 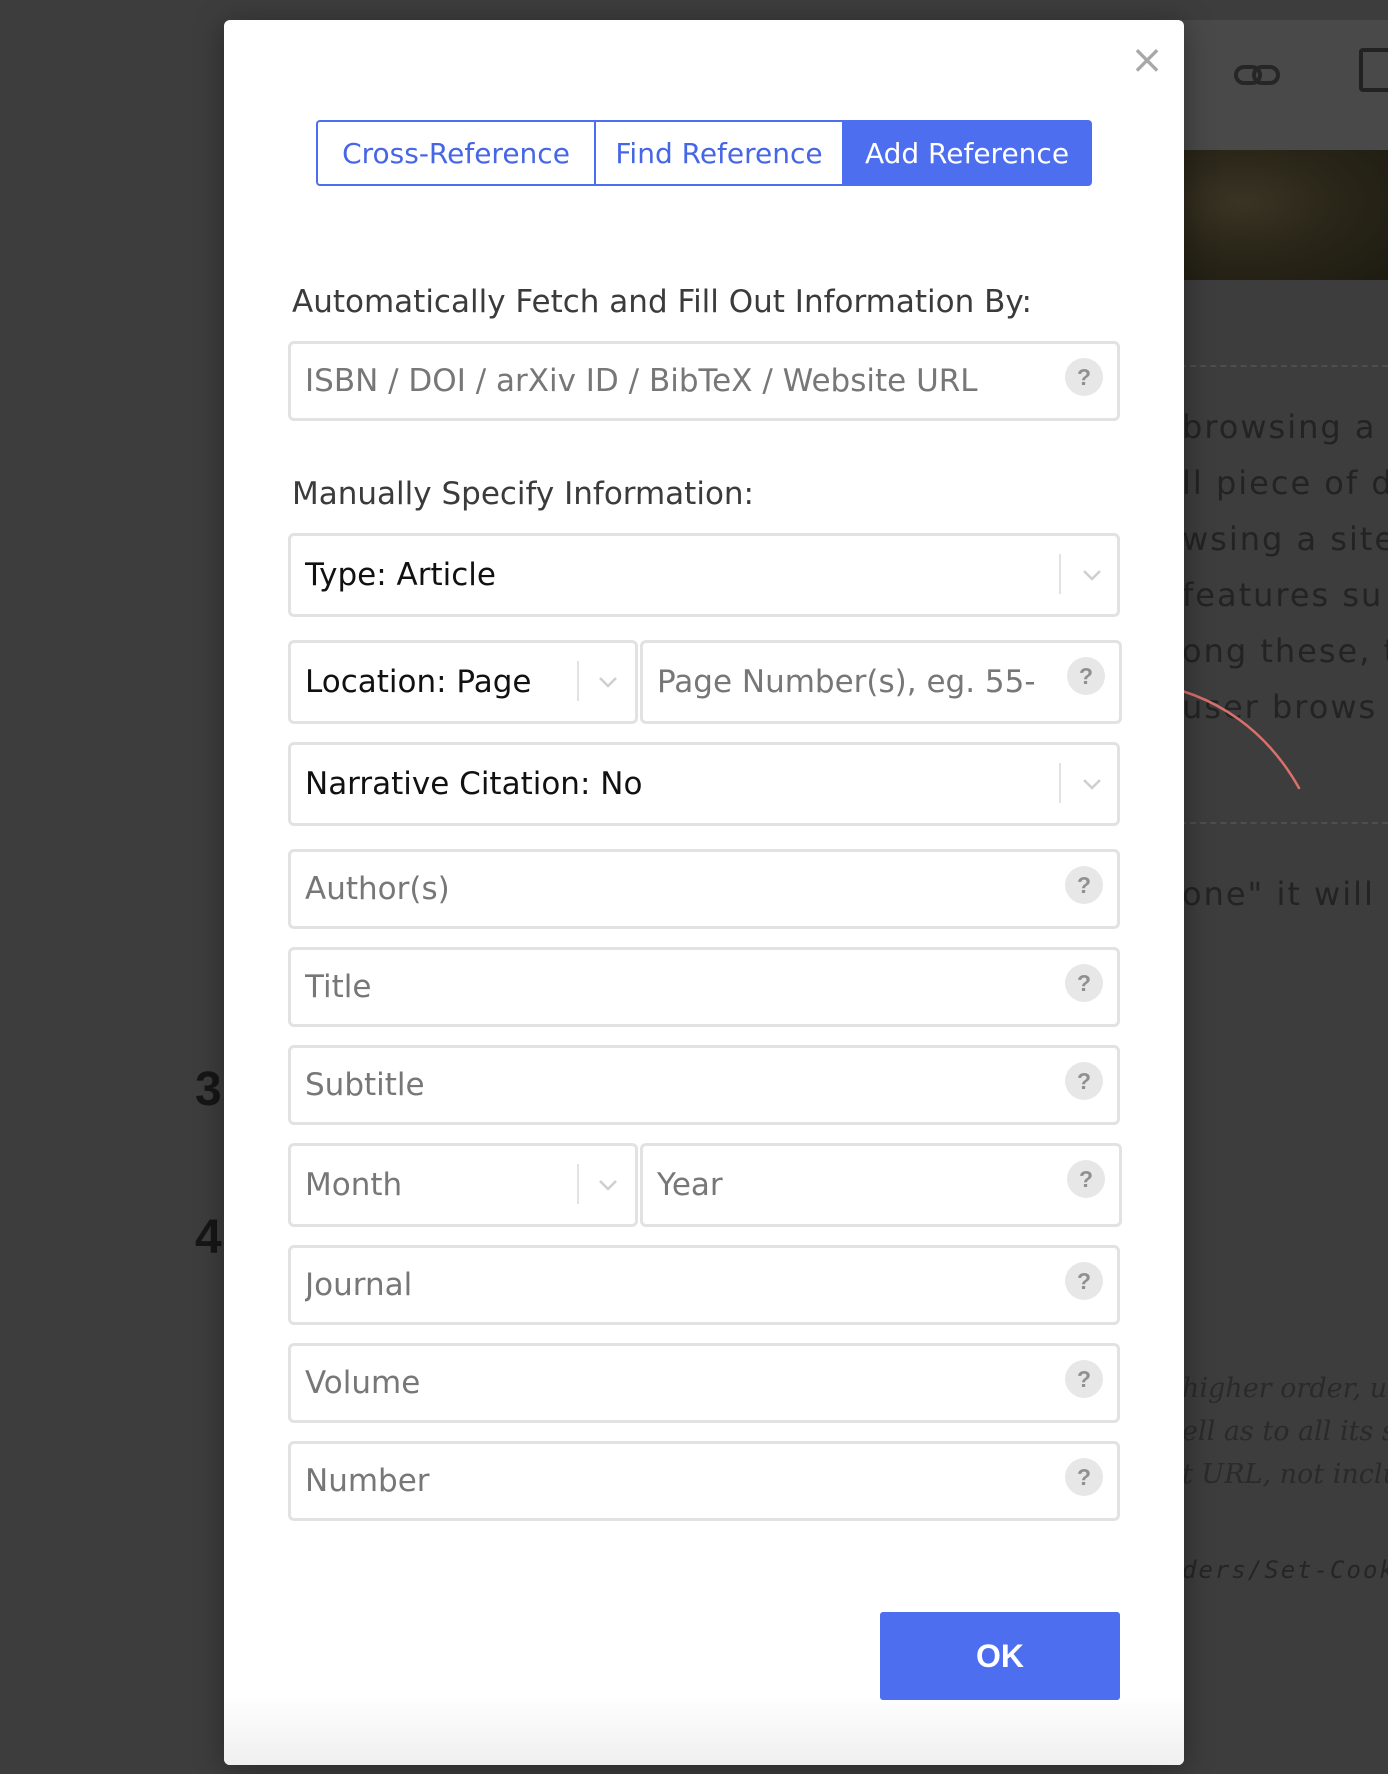 What do you see at coordinates (1279, 427) in the screenshot?
I see `background-text-line: browsing a` at bounding box center [1279, 427].